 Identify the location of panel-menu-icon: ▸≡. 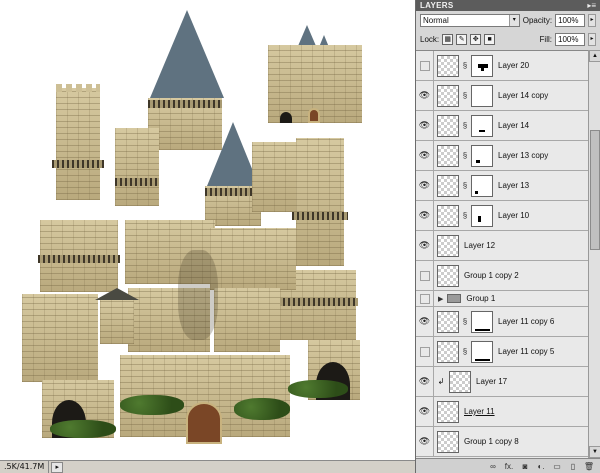
(591, 5).